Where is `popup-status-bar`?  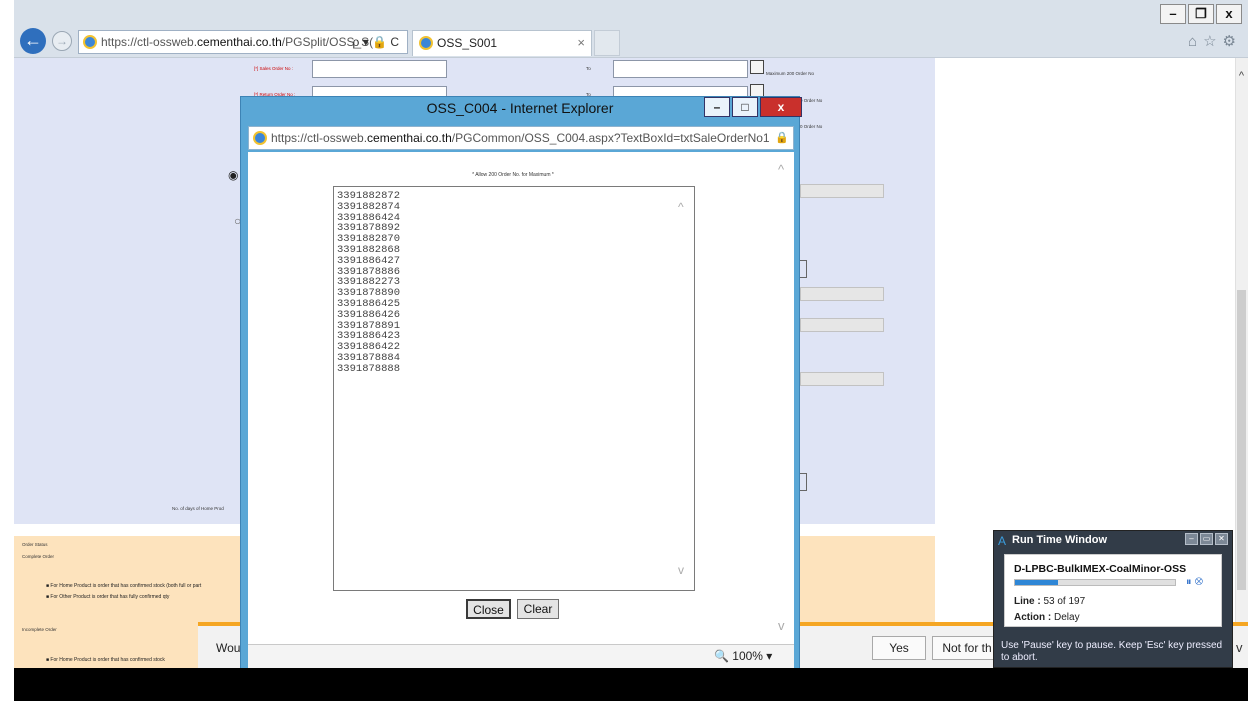
popup-status-bar is located at coordinates (521, 656).